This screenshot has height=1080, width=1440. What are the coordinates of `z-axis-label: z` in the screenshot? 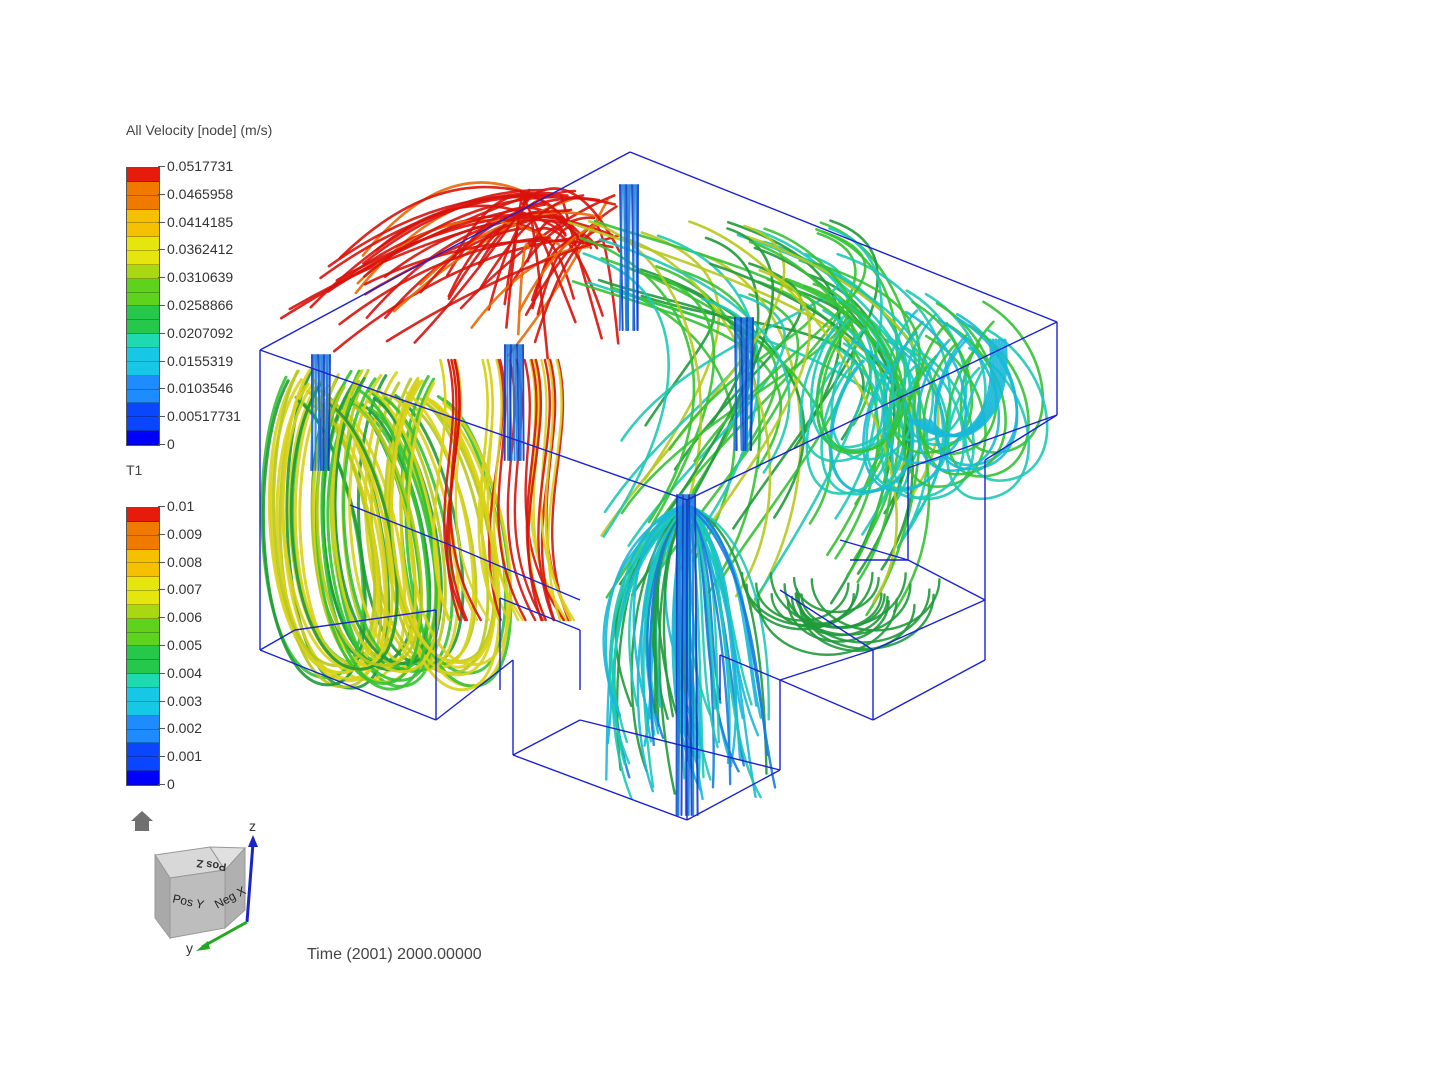 It's located at (252, 826).